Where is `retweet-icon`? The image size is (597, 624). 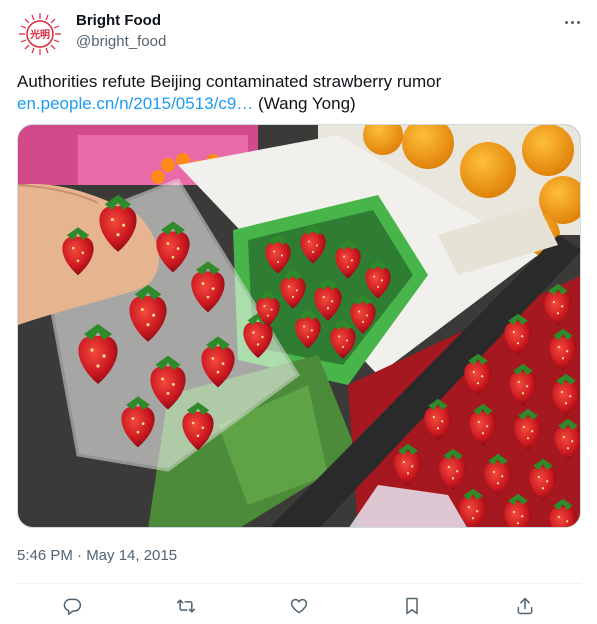 retweet-icon is located at coordinates (186, 606).